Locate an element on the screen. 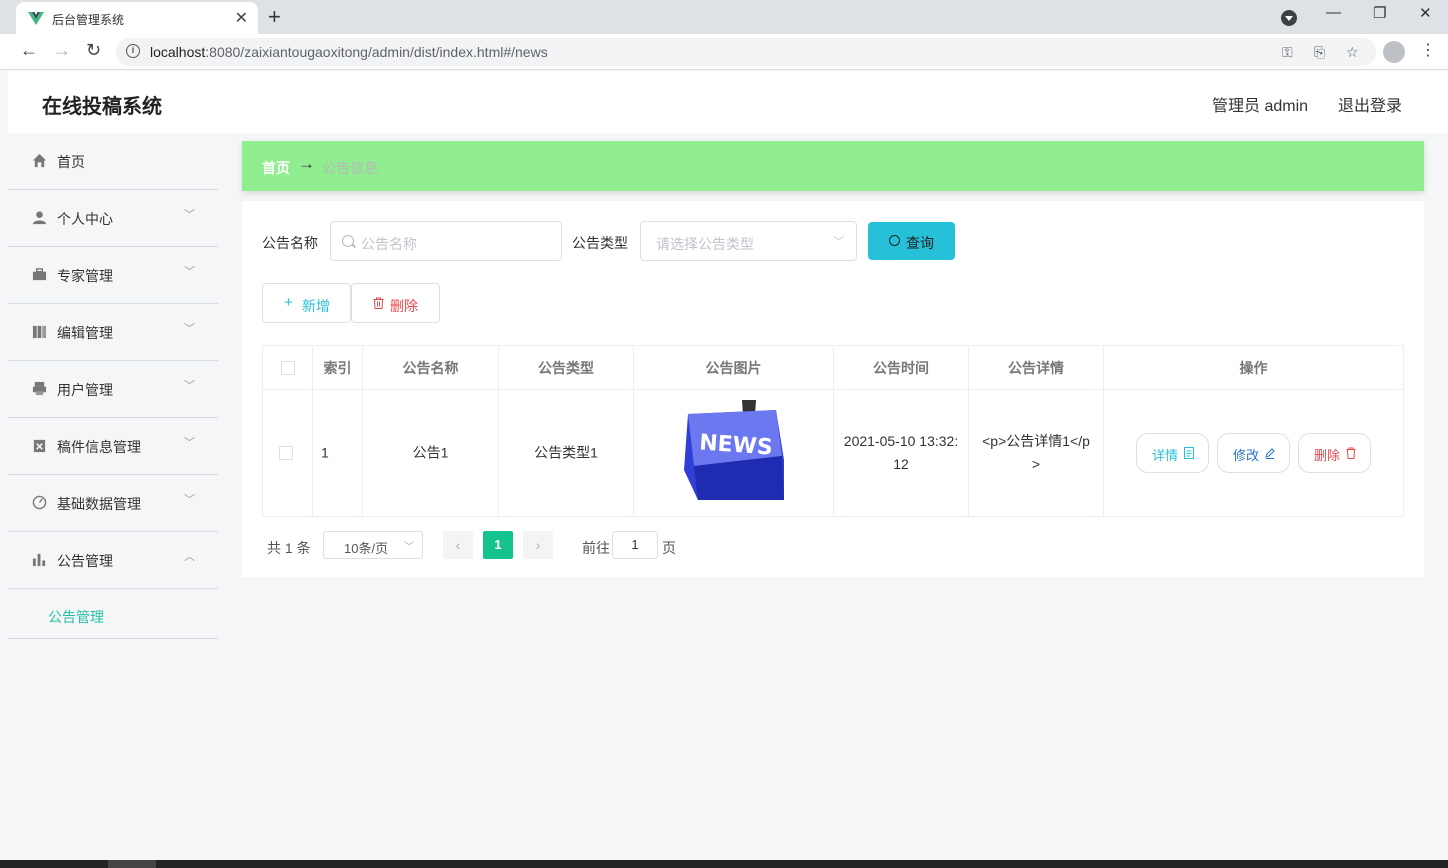 The width and height of the screenshot is (1448, 868). table-cell-index: 1 is located at coordinates (338, 453).